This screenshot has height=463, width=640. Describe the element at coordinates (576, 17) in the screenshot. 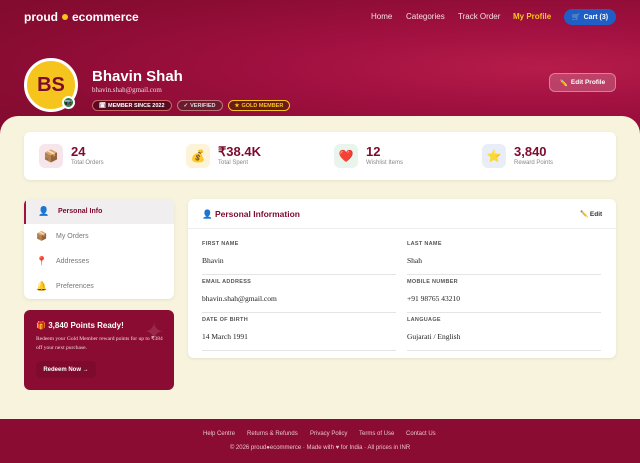

I see `cart-icon: 🛒` at that location.